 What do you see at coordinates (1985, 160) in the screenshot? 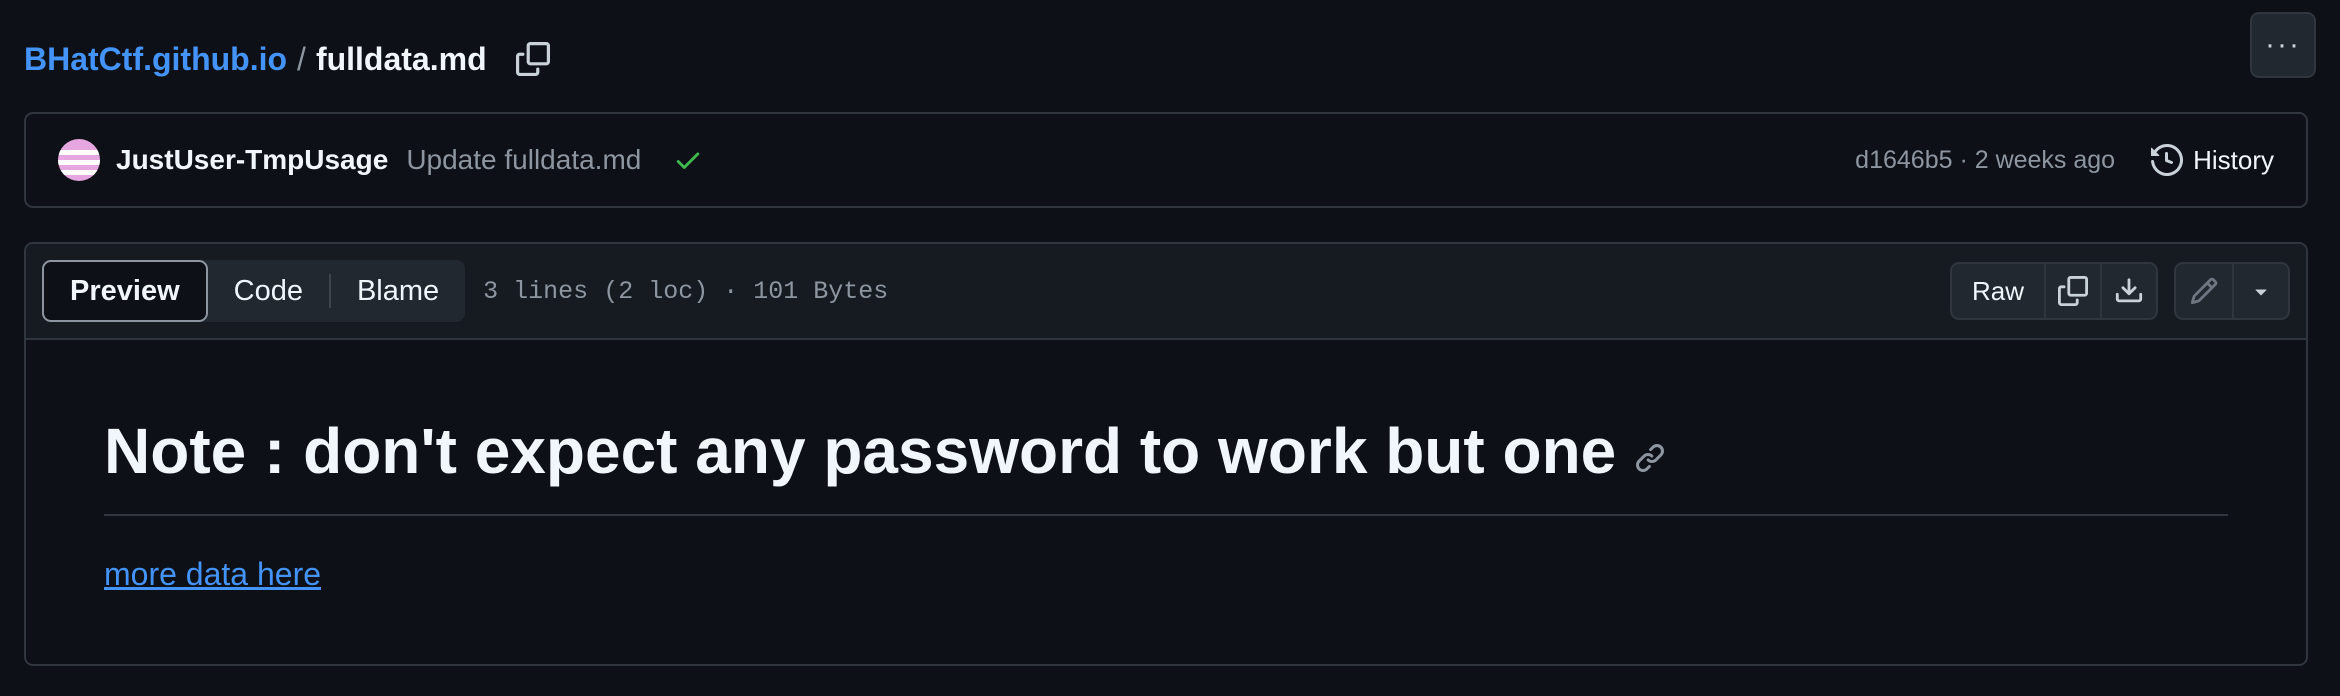
I see `commit-meta: d1646b5 · 2 weeks ago` at bounding box center [1985, 160].